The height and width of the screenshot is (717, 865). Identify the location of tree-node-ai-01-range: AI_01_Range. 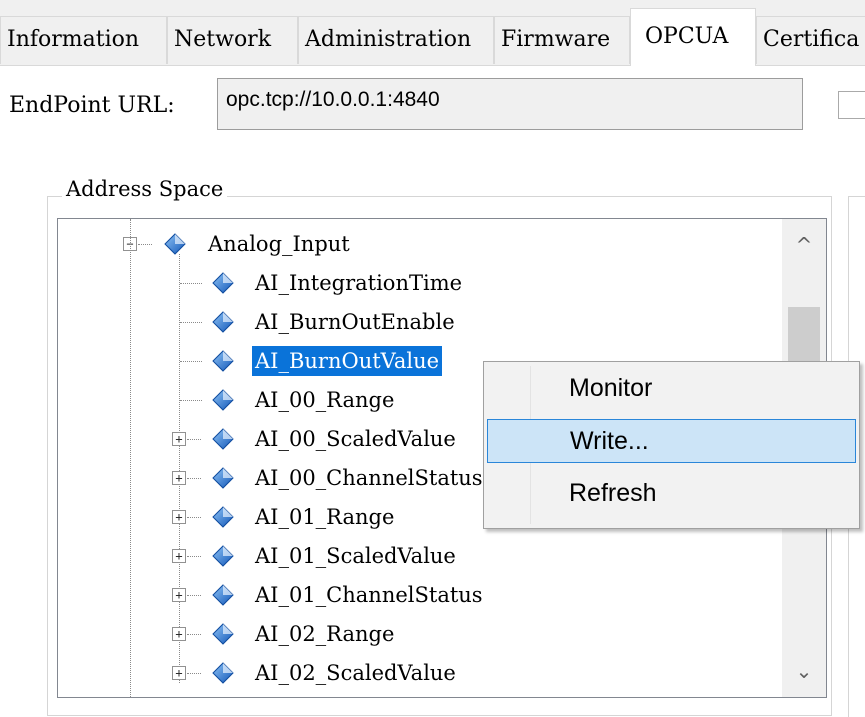
(324, 517).